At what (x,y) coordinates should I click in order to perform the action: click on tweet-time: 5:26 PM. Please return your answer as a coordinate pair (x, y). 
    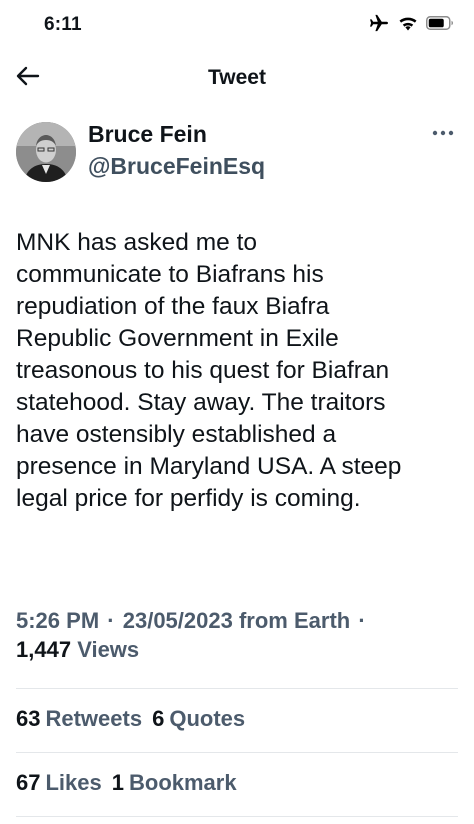
    Looking at the image, I should click on (57, 620).